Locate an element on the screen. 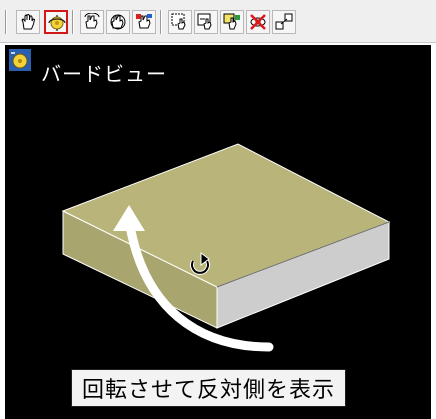 The width and height of the screenshot is (436, 419). toolbar is located at coordinates (218, 21).